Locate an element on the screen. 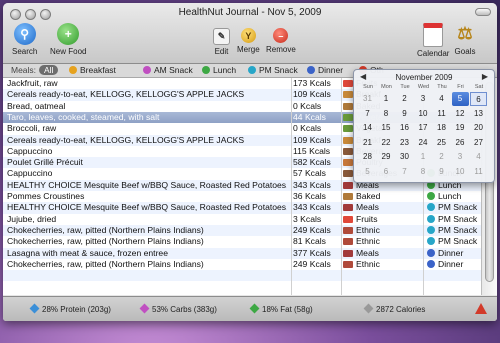 This screenshot has height=343, width=500. remove-icon: – is located at coordinates (281, 35).